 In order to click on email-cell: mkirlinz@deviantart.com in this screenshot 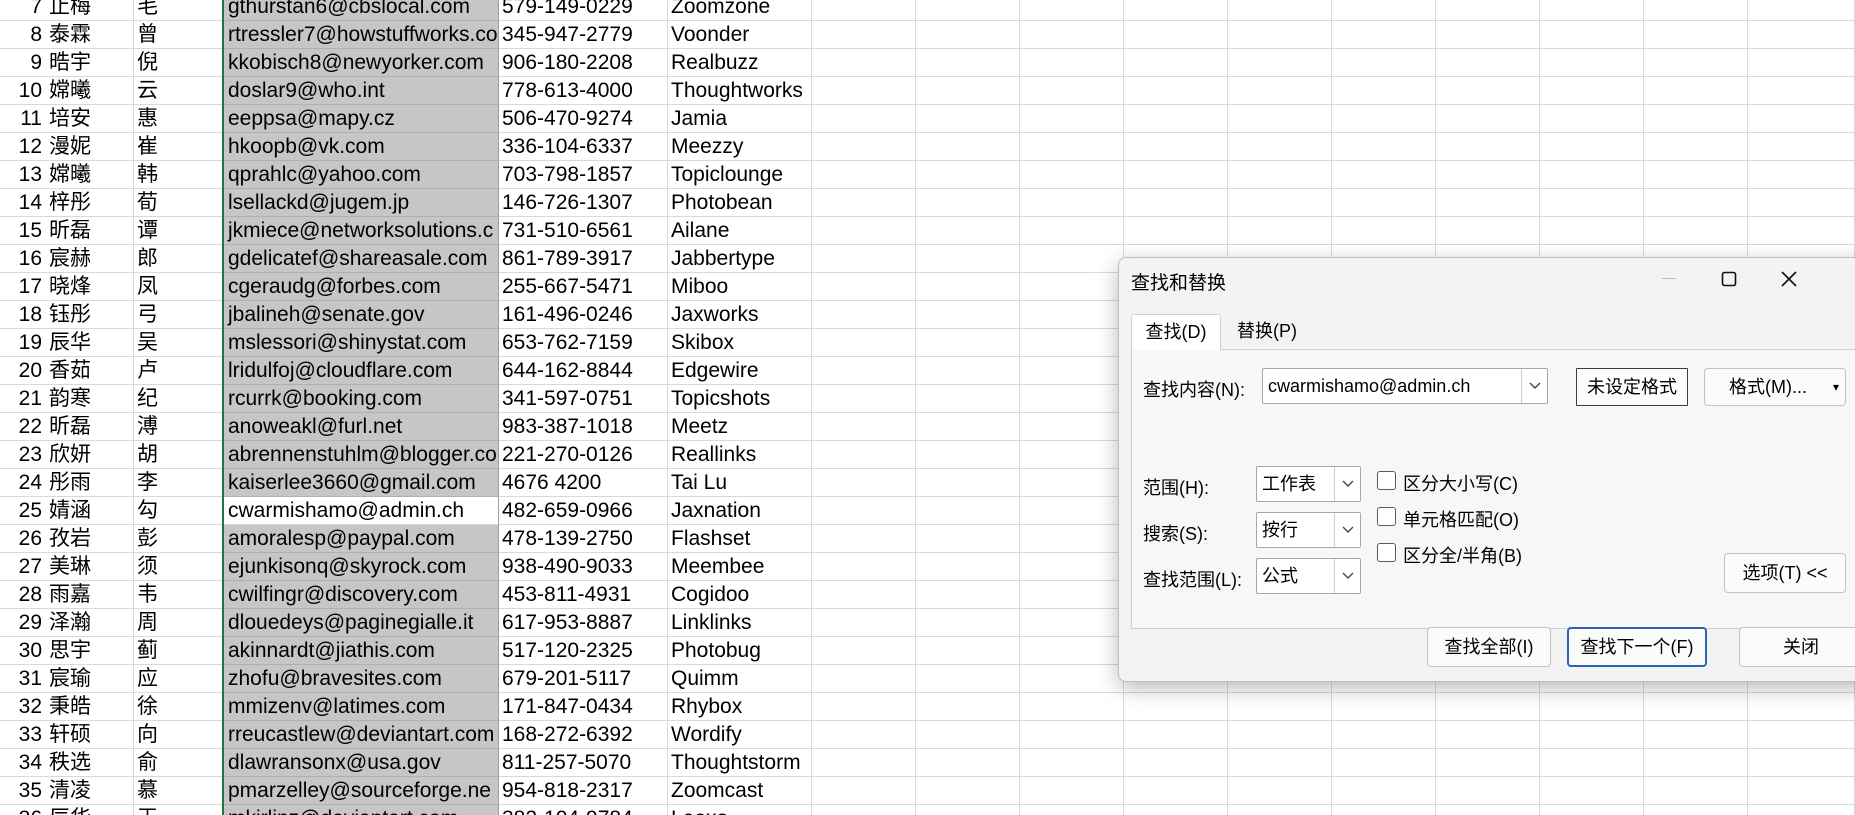, I will do `click(361, 810)`.